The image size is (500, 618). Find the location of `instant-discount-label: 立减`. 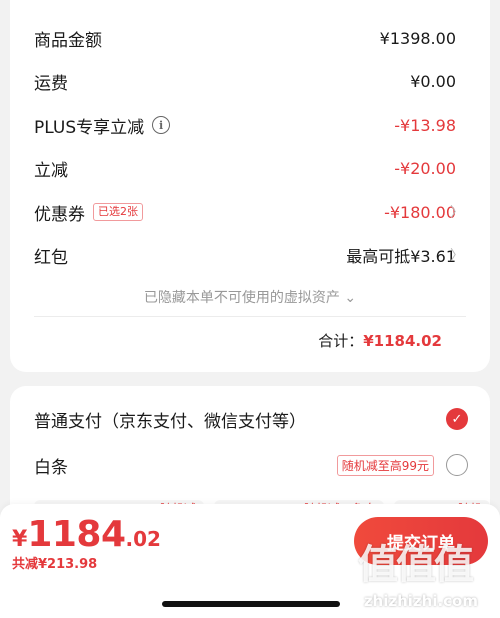

instant-discount-label: 立减 is located at coordinates (51, 170).